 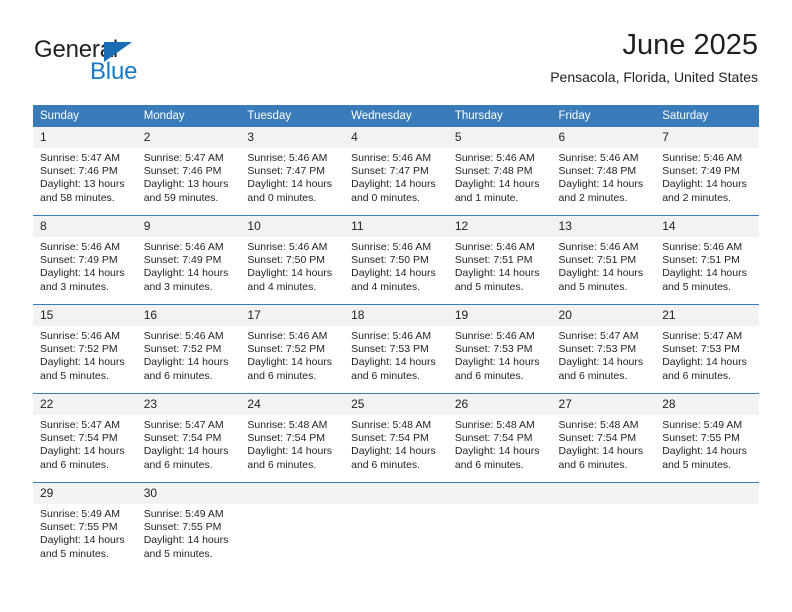 What do you see at coordinates (603, 226) in the screenshot?
I see `day-number: 13` at bounding box center [603, 226].